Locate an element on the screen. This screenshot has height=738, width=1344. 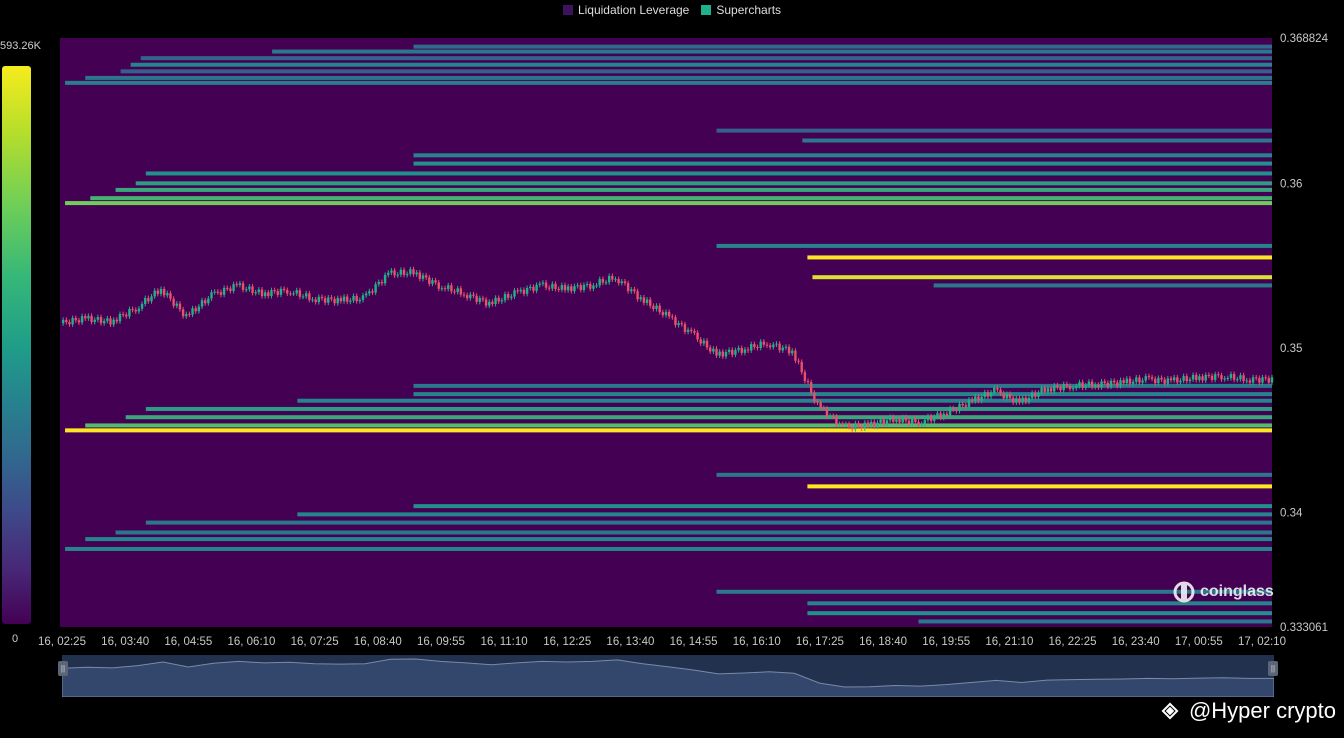
x-tick-label: 16, 16:10 is located at coordinates (757, 642).